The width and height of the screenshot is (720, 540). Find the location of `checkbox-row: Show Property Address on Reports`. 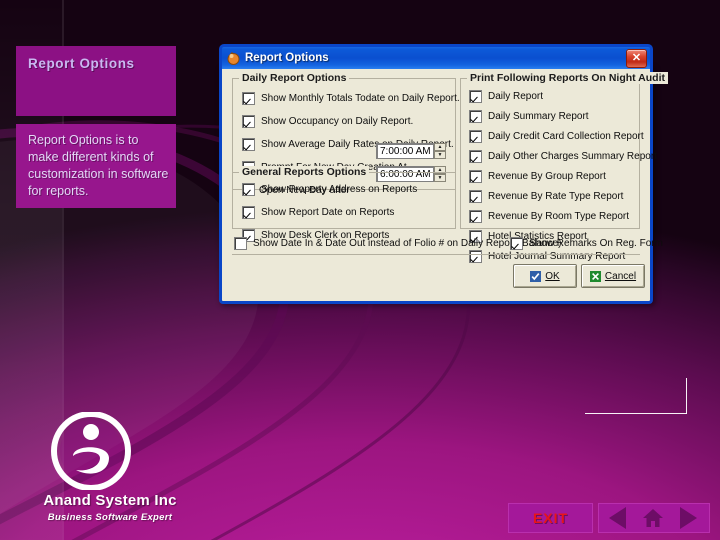

checkbox-row: Show Property Address on Reports is located at coordinates (329, 189).